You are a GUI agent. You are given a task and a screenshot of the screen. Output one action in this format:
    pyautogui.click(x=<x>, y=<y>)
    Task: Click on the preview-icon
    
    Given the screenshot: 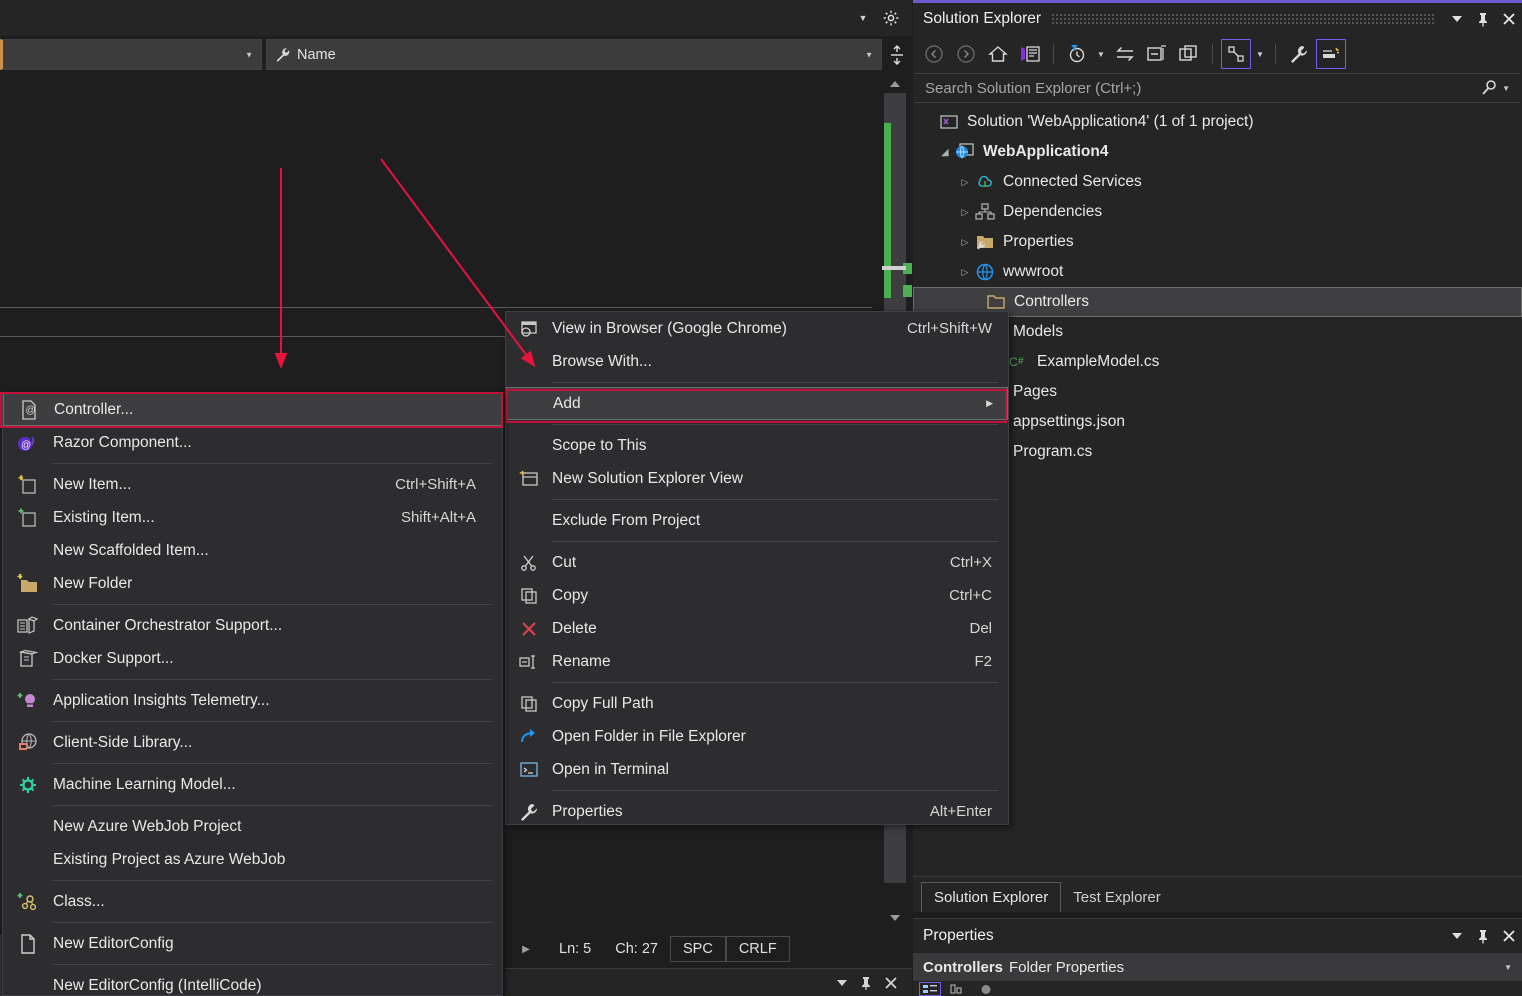 What is the action you would take?
    pyautogui.click(x=1331, y=54)
    